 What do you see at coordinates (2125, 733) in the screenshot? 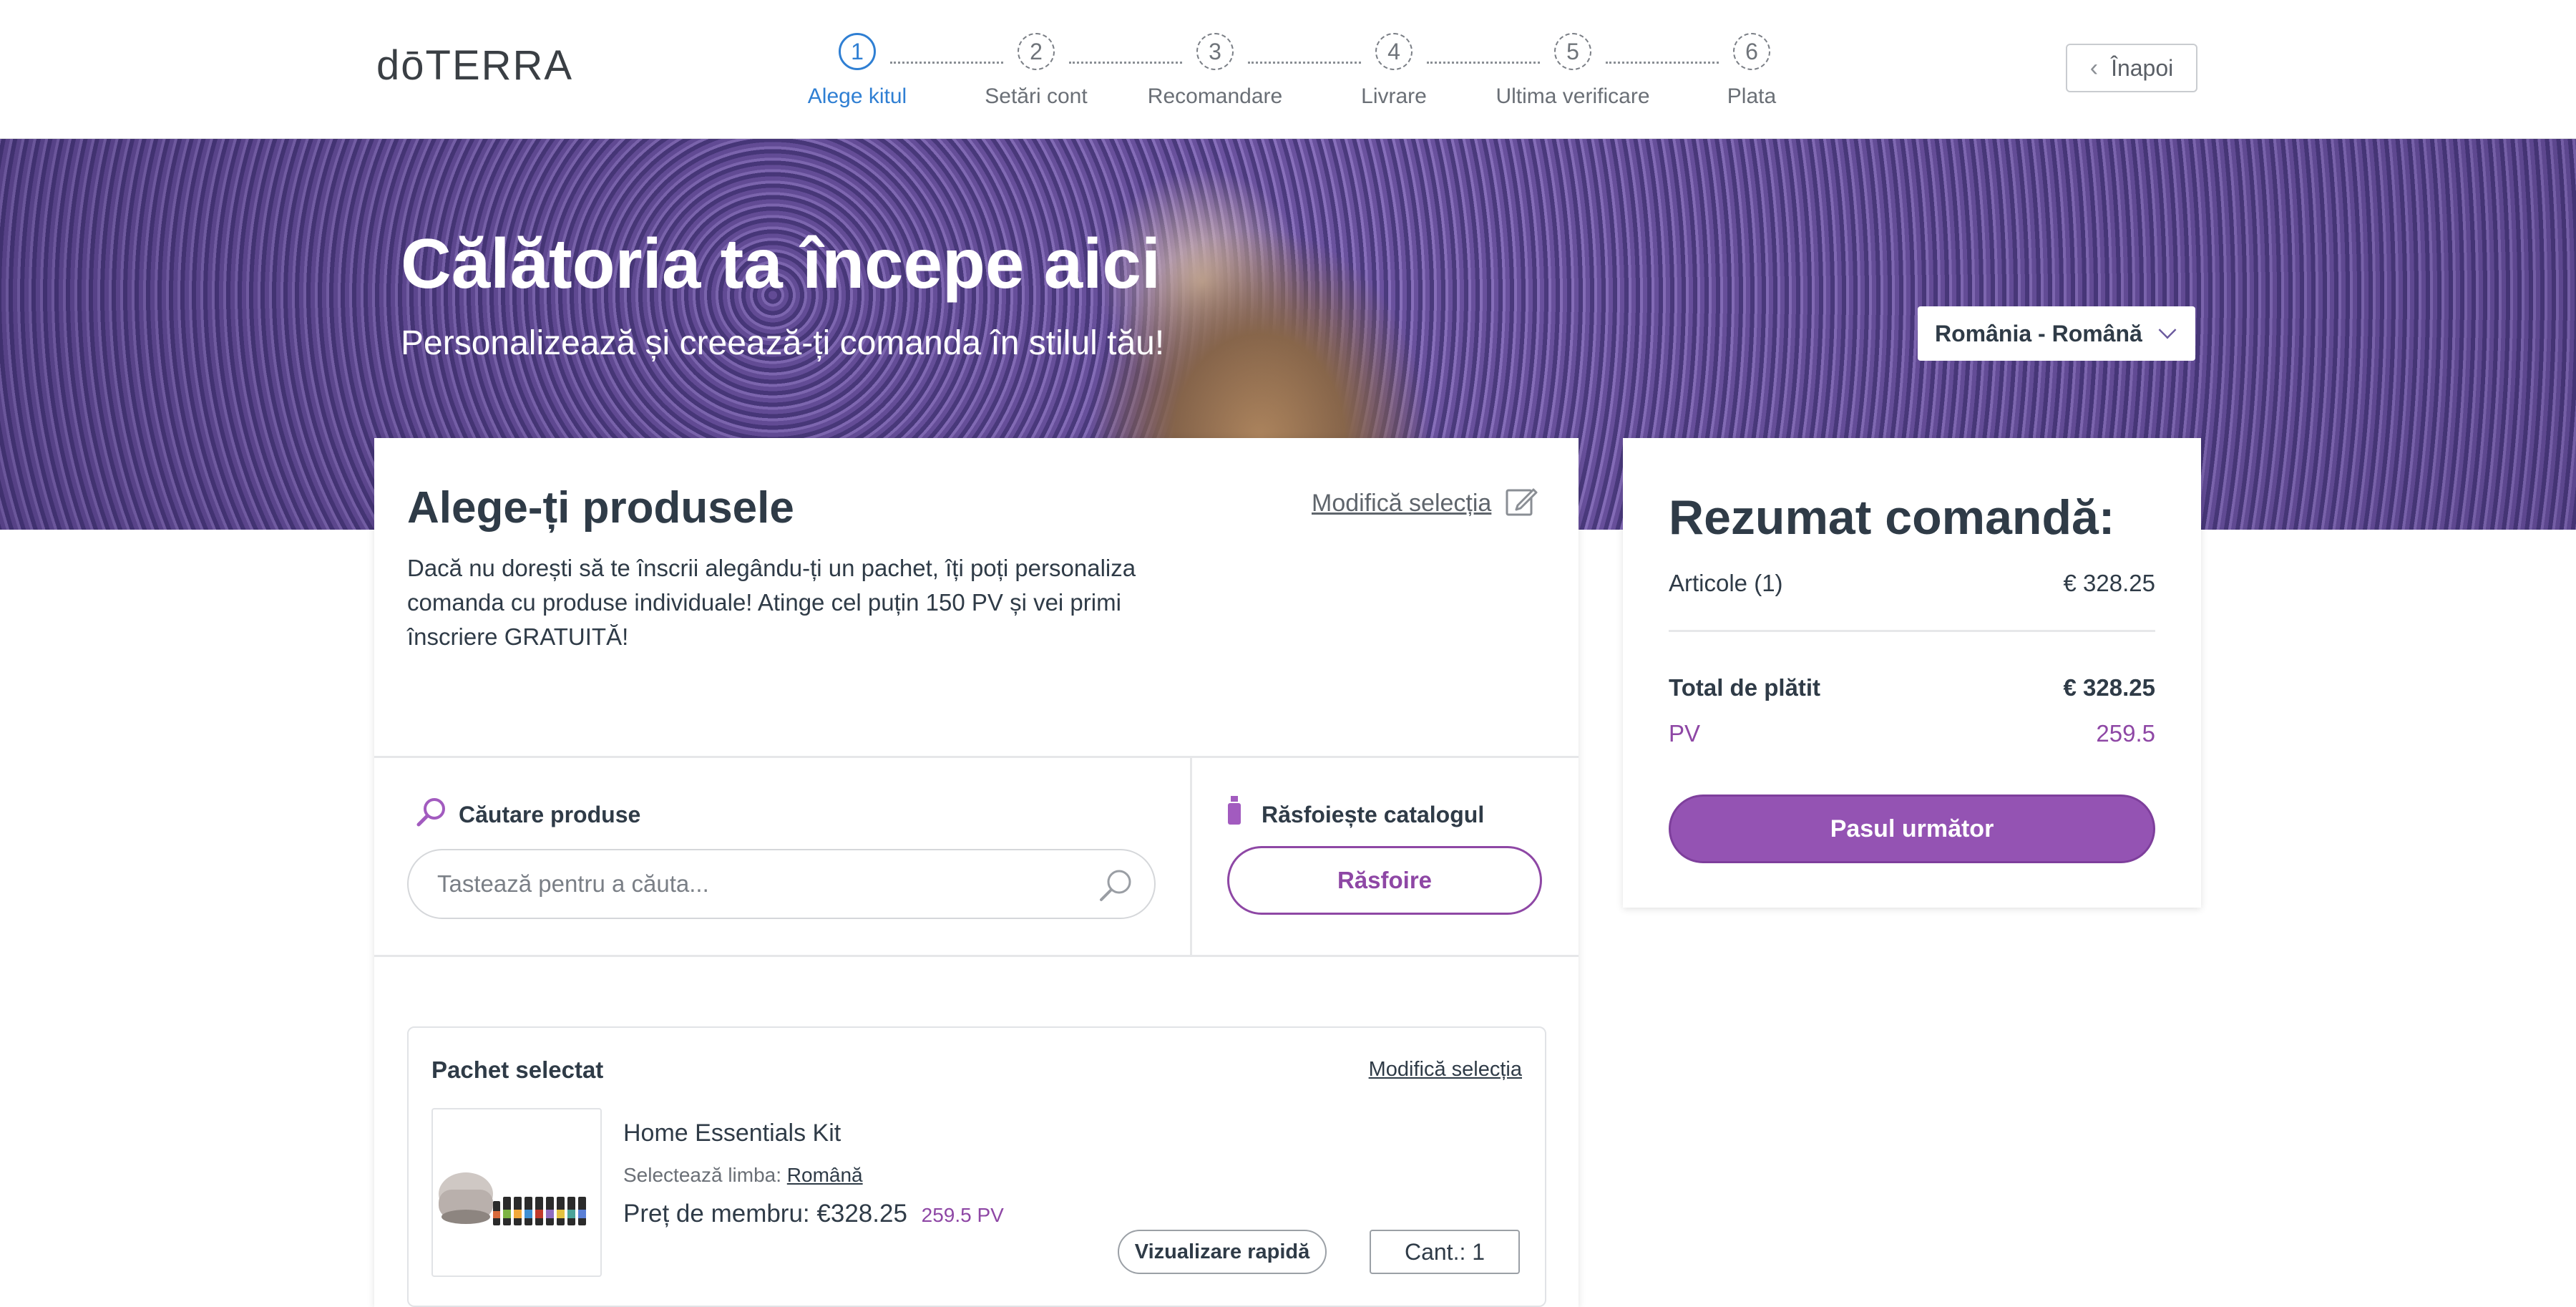
I see `summary-pv-value: 259.5` at bounding box center [2125, 733].